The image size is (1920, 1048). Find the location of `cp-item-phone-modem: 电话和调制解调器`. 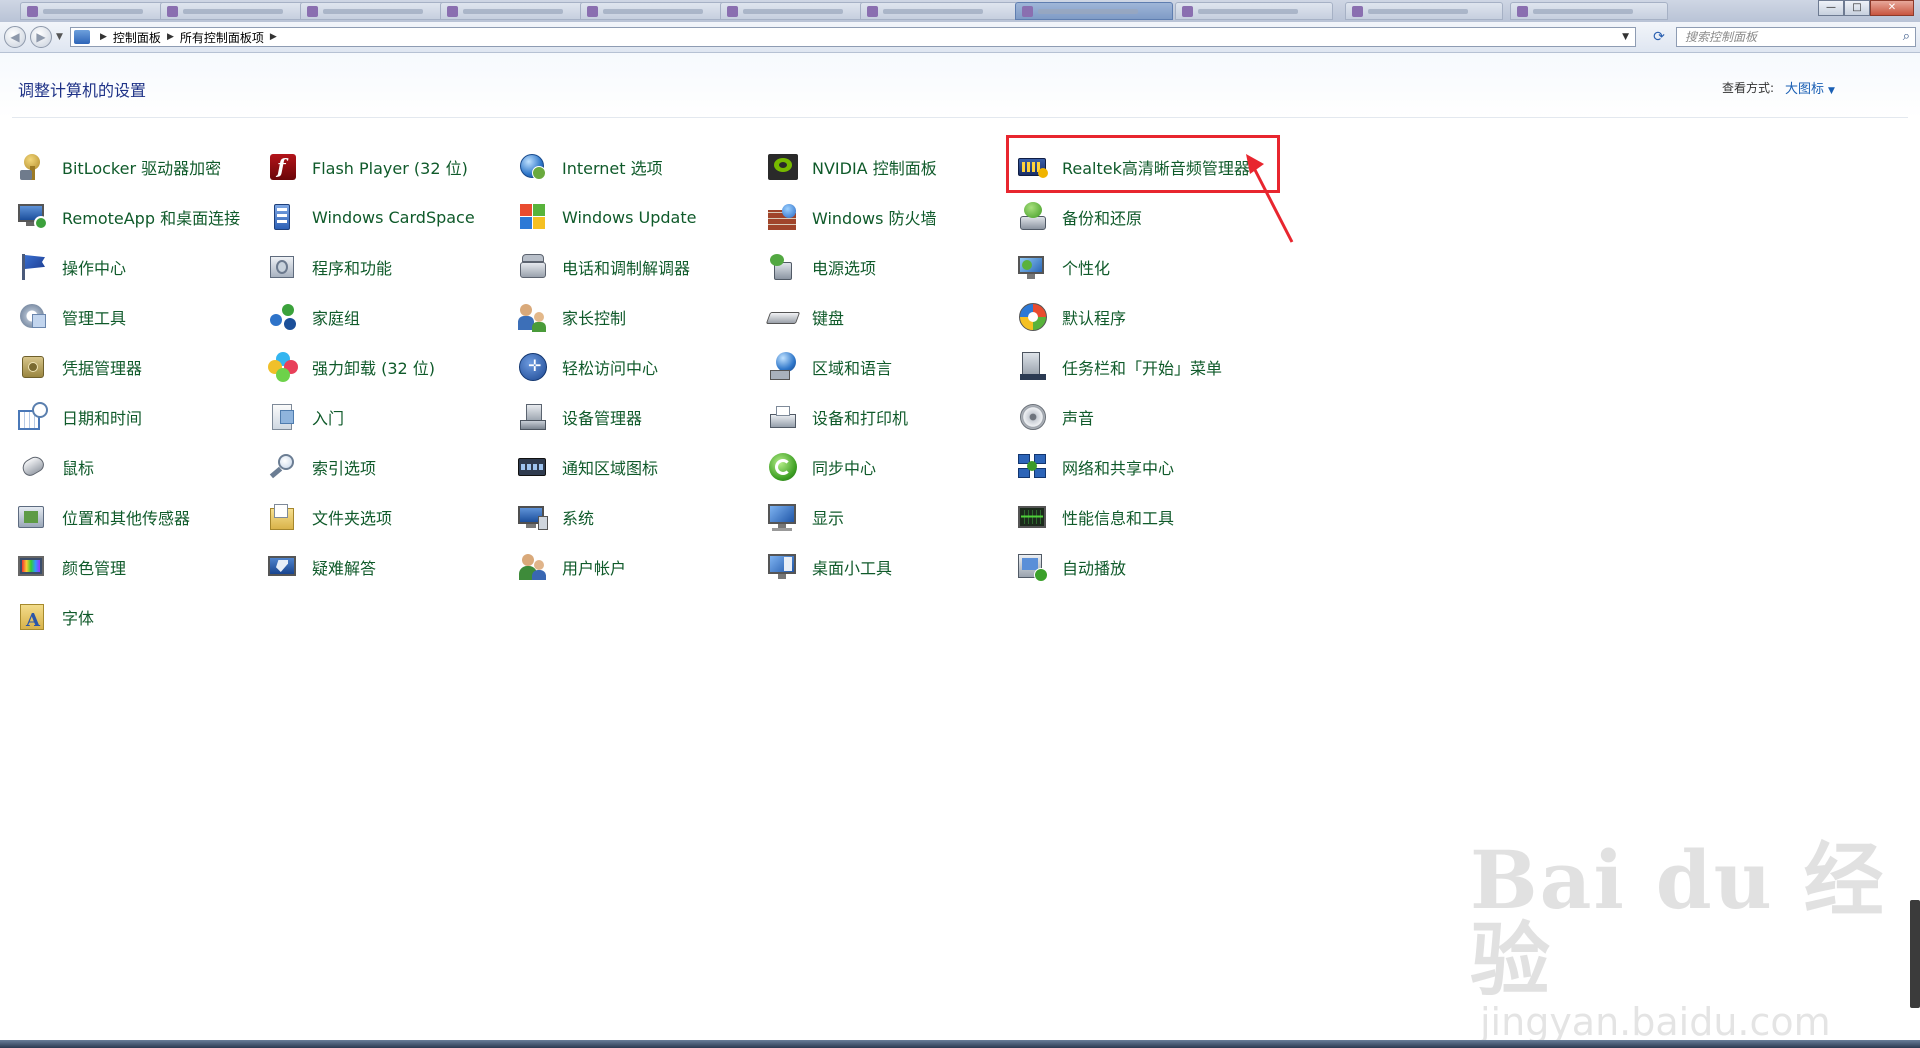

cp-item-phone-modem: 电话和调制解调器 is located at coordinates (638, 267).